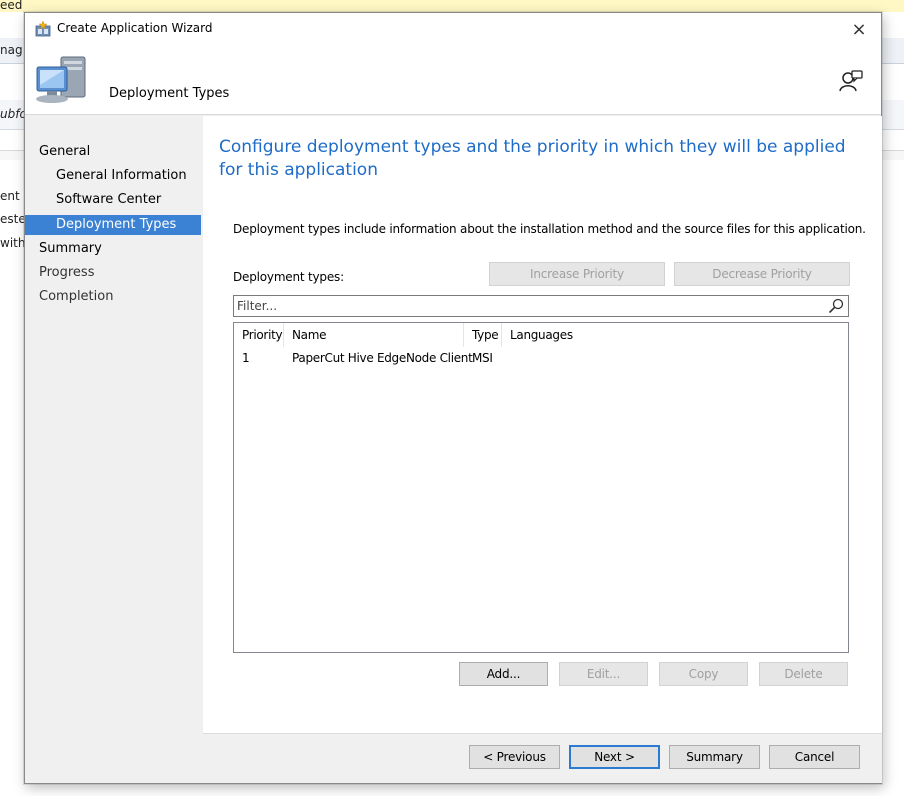 This screenshot has height=796, width=904. I want to click on close-icon: ×, so click(859, 29).